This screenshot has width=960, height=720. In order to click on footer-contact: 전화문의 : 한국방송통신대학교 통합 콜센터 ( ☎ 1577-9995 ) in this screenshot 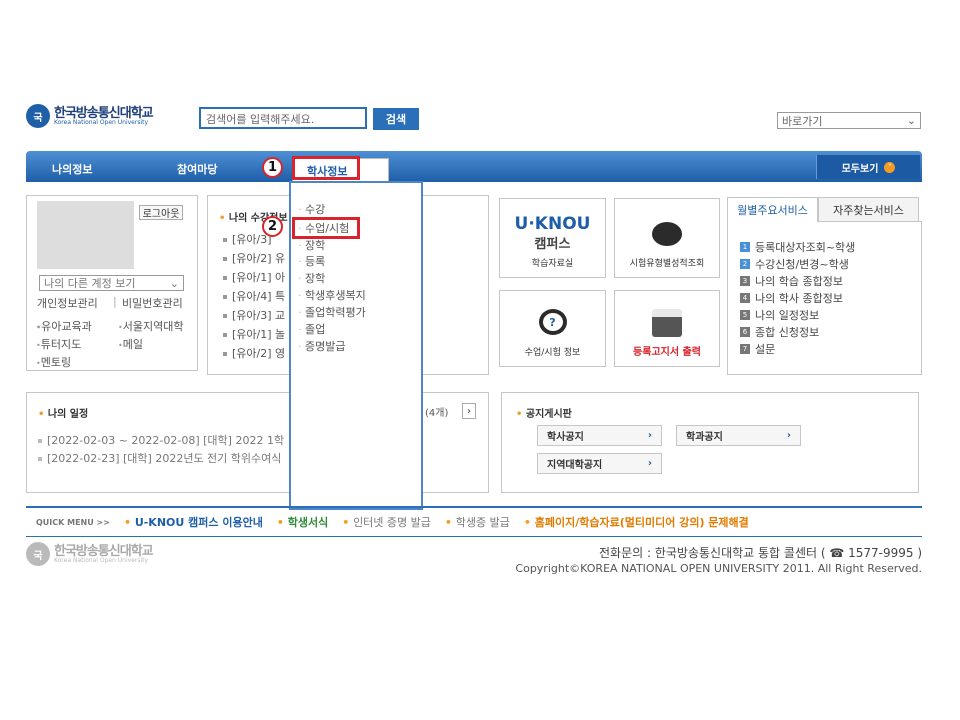, I will do `click(760, 553)`.